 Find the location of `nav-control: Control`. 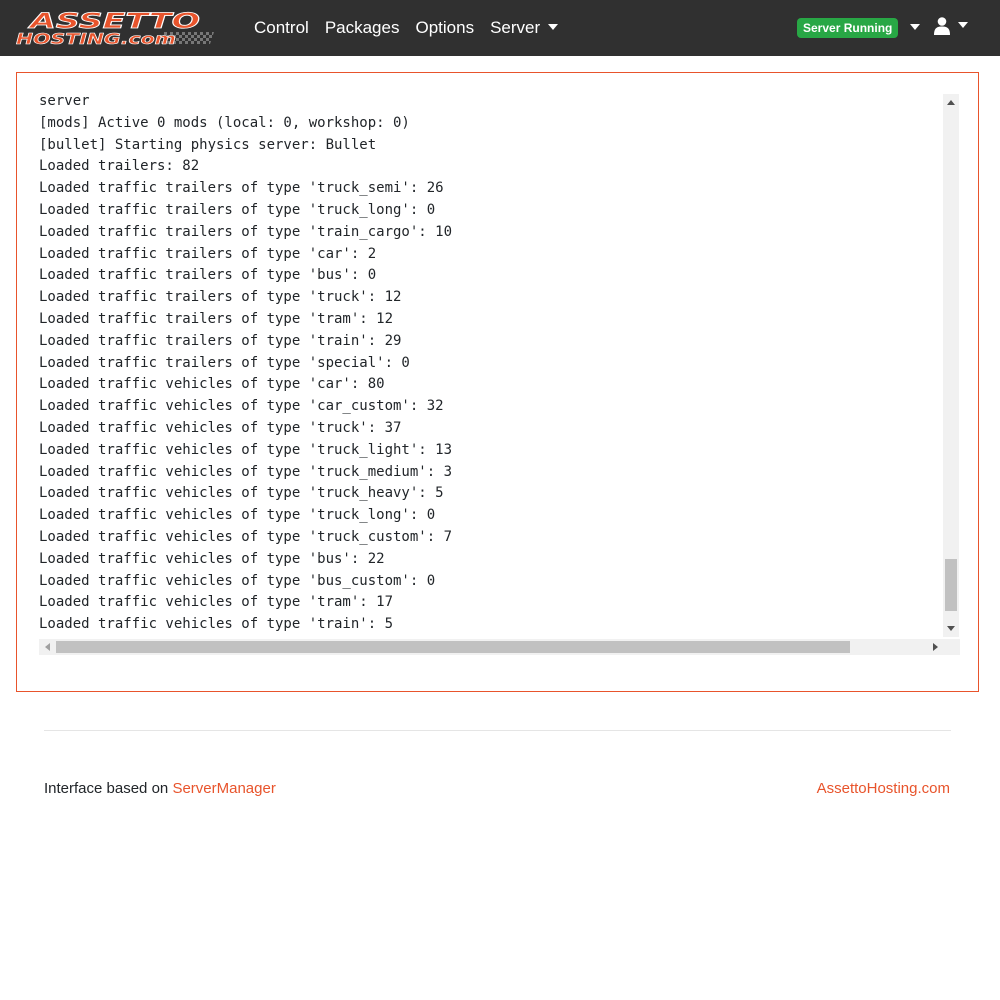

nav-control: Control is located at coordinates (281, 28).